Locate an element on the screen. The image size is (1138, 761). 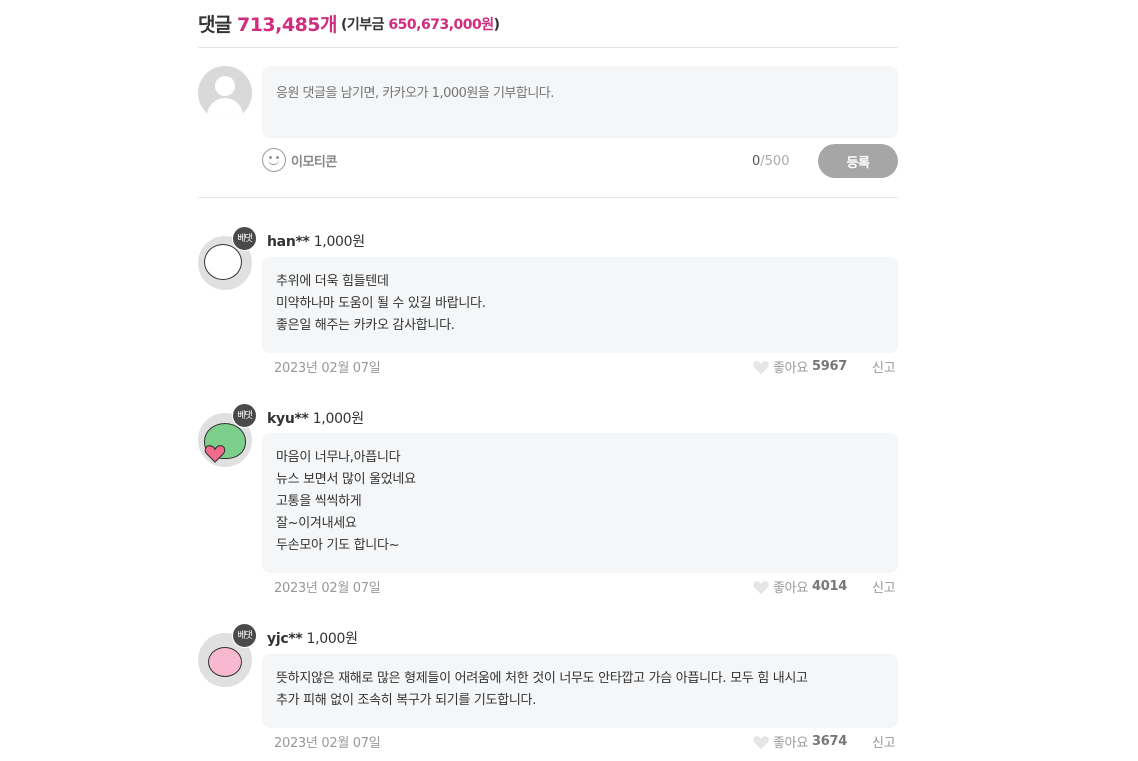
avatar-body-shape is located at coordinates (225, 109).